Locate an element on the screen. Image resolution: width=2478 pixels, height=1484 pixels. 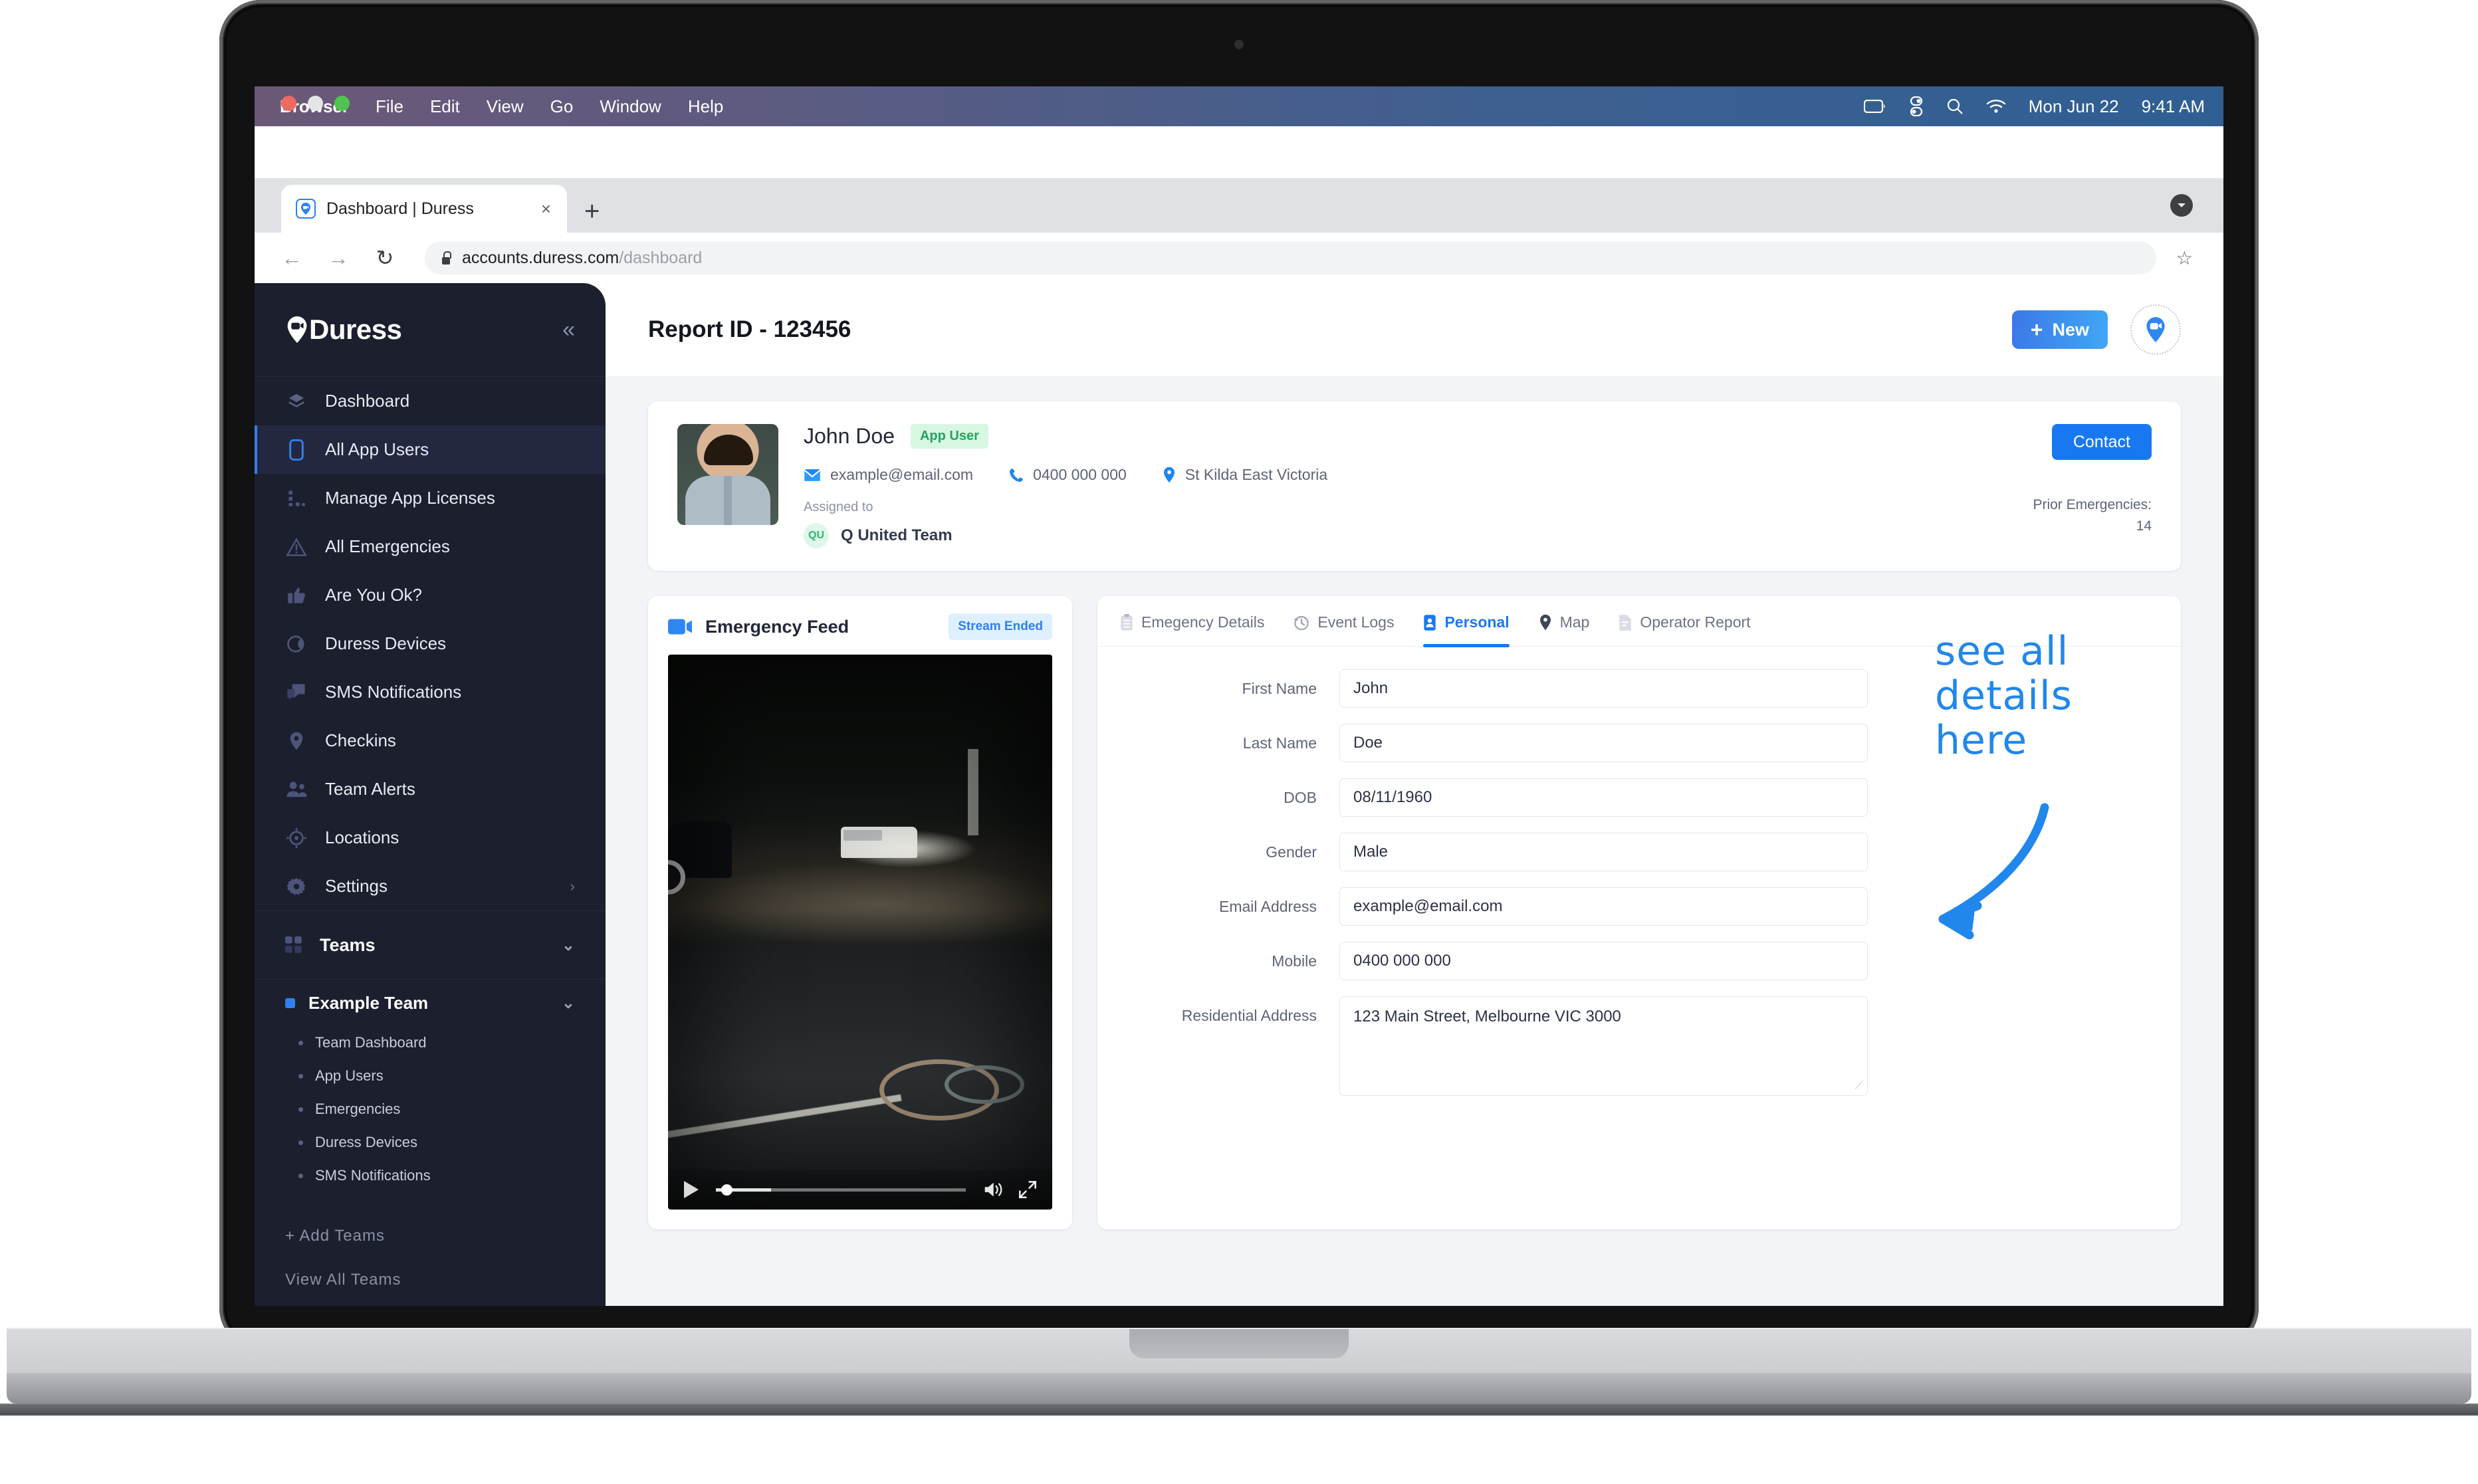
team-name-label: Example Team is located at coordinates (368, 1002).